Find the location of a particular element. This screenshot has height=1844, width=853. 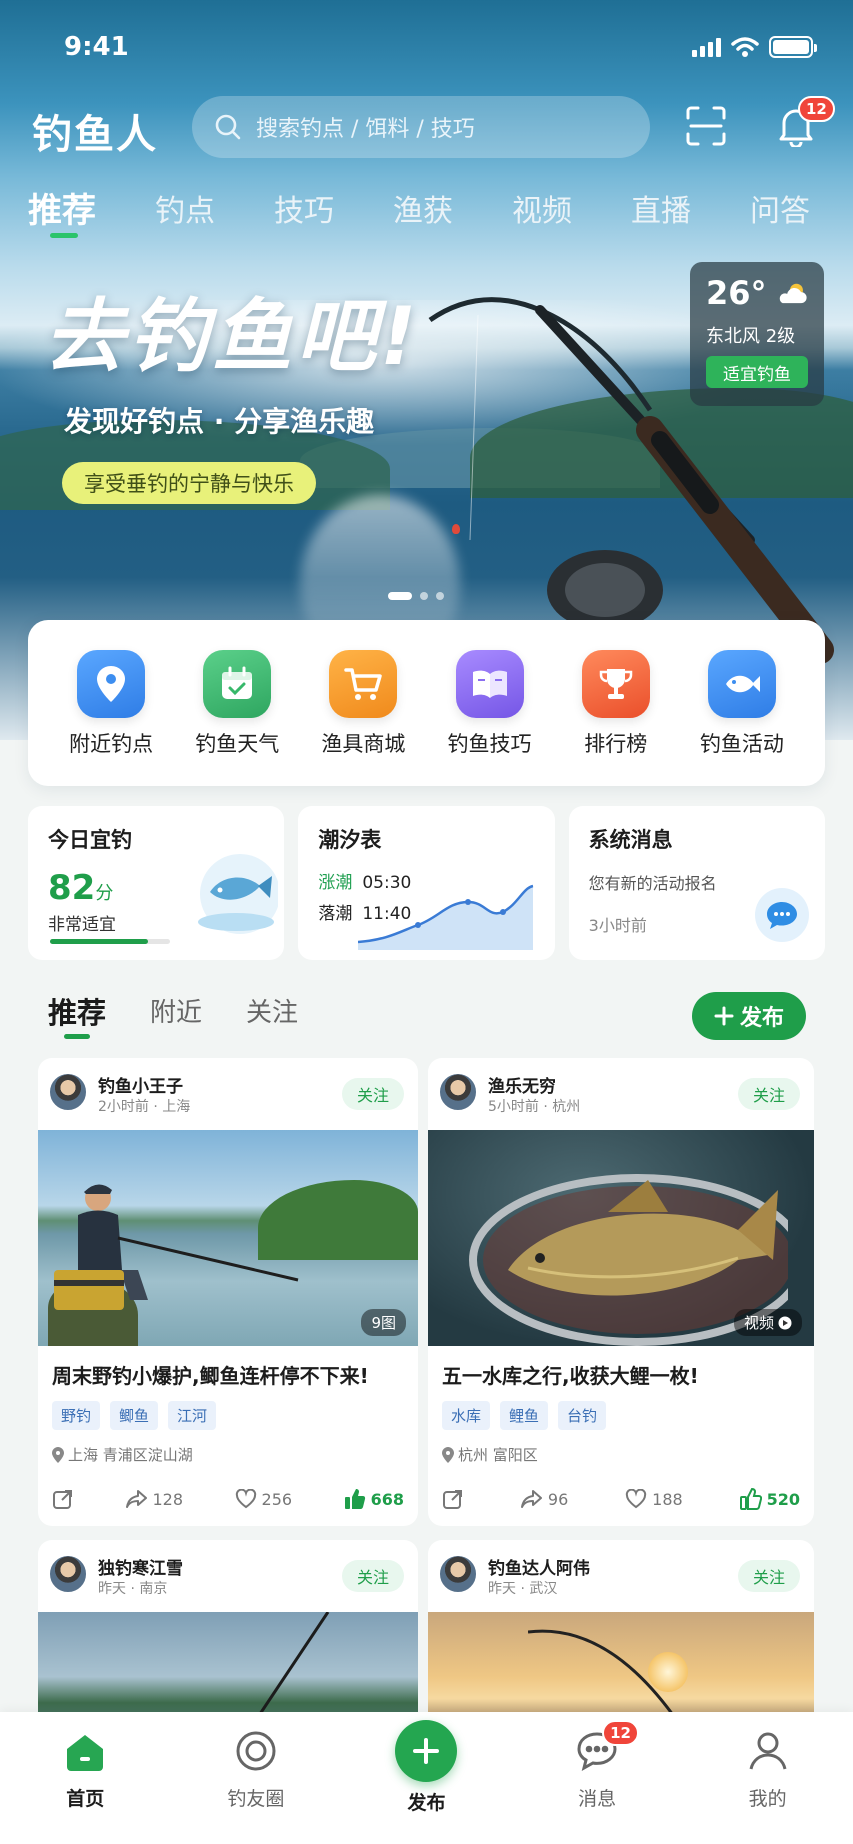

shortcut-skills: 钓鱼技巧 is located at coordinates (490, 718).